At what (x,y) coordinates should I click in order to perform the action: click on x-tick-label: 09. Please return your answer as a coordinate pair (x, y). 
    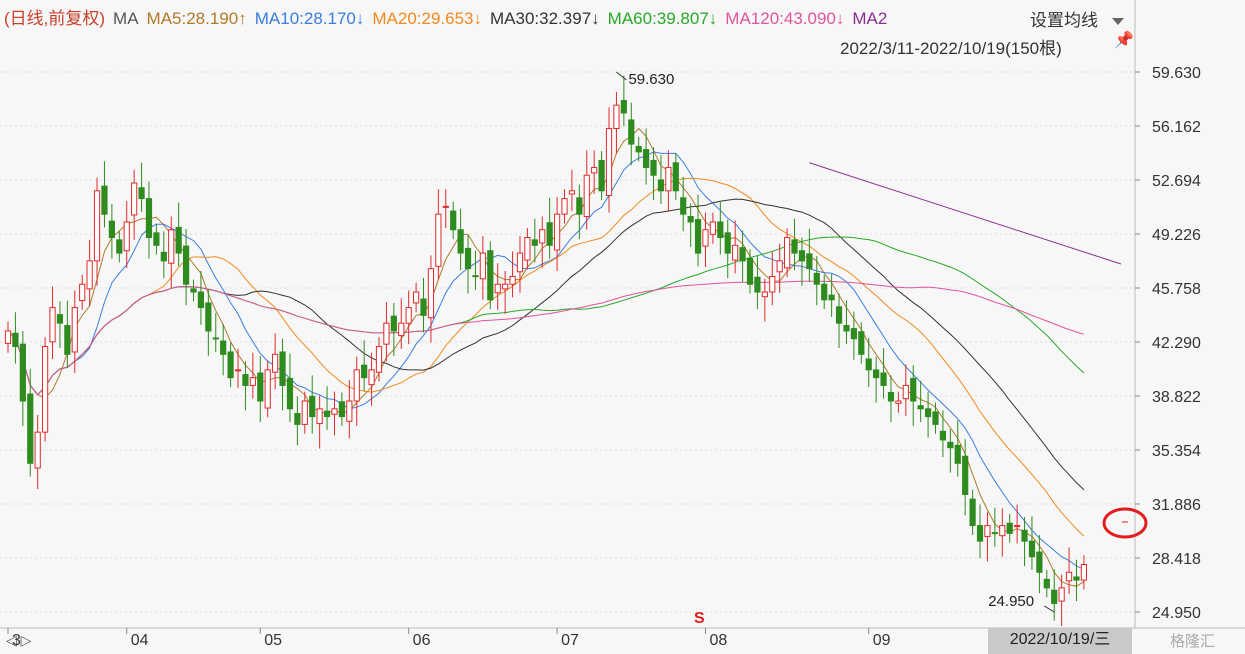
    Looking at the image, I should click on (881, 640).